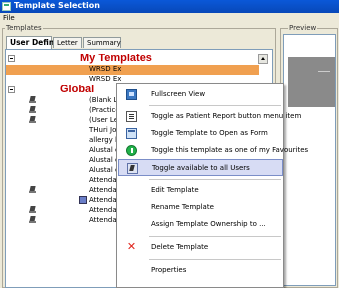  What do you see at coordinates (116, 59) in the screenshot?
I see `my-templates-heading: My Templates` at bounding box center [116, 59].